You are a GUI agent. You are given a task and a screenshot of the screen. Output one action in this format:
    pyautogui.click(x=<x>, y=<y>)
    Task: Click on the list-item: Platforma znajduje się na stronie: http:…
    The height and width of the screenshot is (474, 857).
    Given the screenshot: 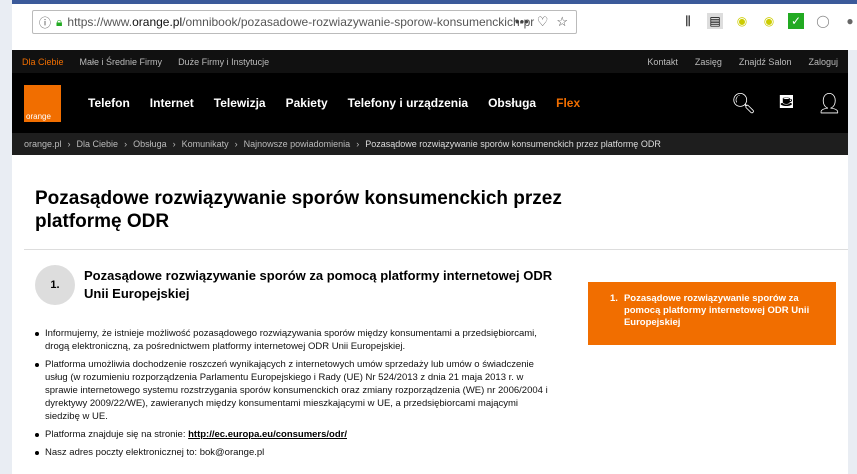 What is the action you would take?
    pyautogui.click(x=294, y=434)
    